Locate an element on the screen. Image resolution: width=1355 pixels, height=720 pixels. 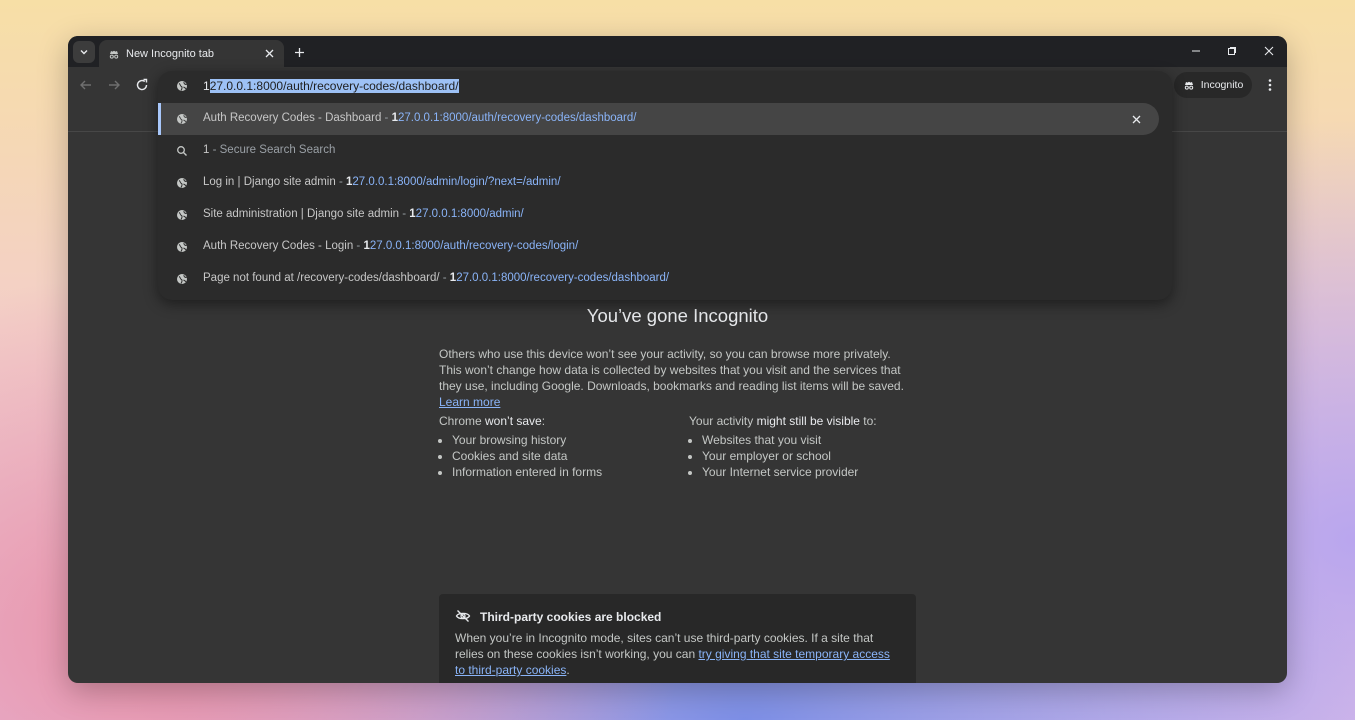
restore-button is located at coordinates (1232, 51).